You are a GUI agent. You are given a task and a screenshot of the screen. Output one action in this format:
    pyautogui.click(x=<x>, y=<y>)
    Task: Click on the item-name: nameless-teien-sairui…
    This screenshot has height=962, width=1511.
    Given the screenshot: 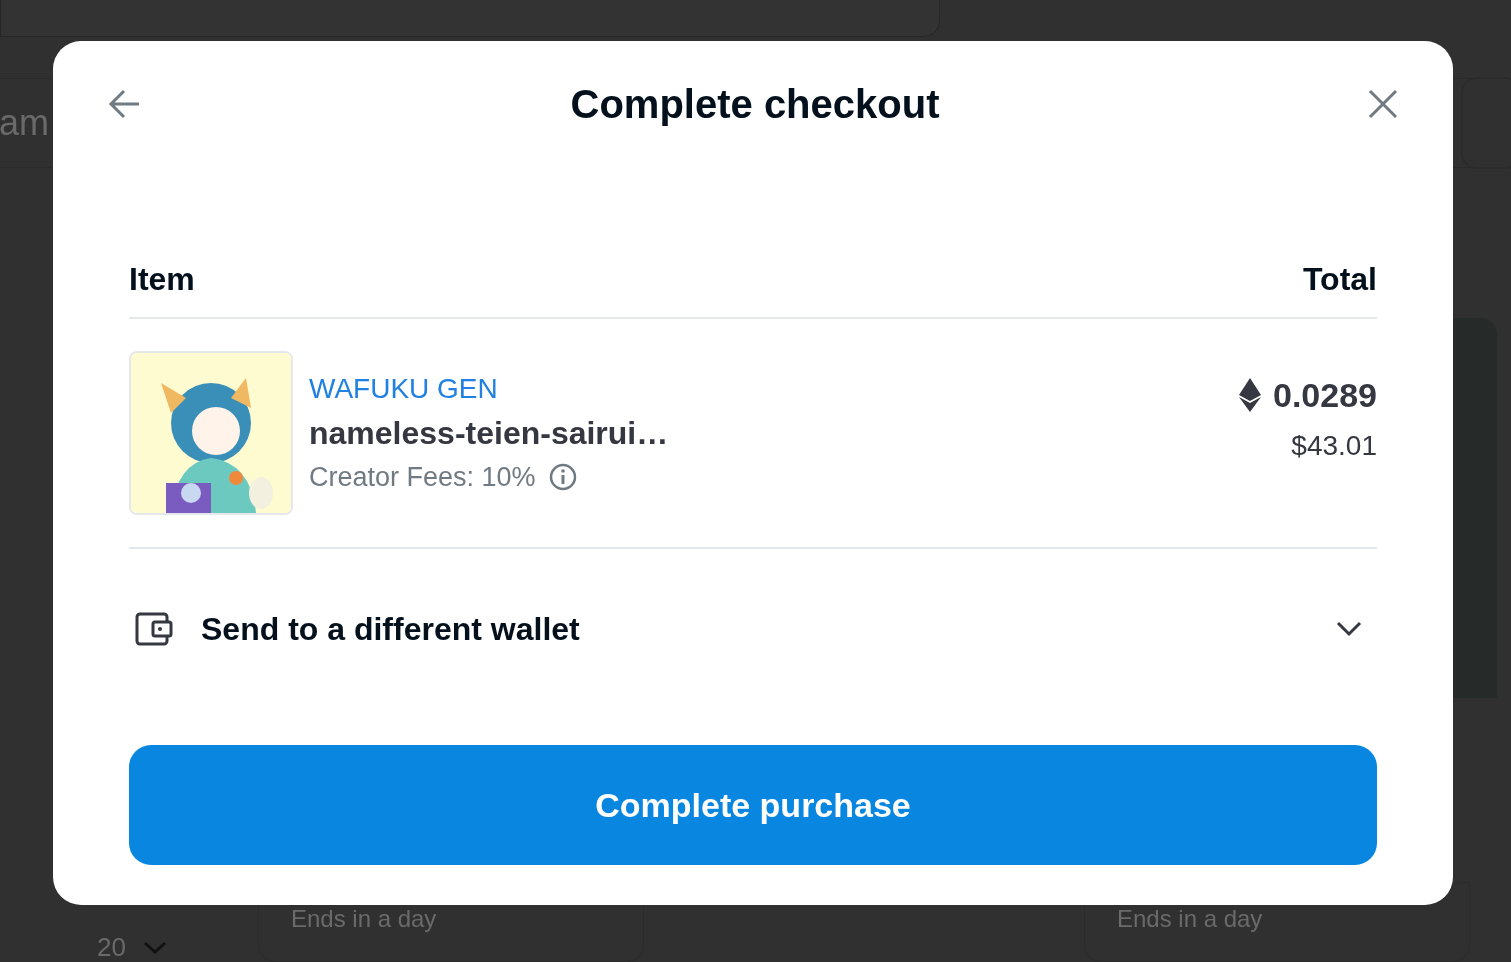 What is the action you would take?
    pyautogui.click(x=489, y=433)
    